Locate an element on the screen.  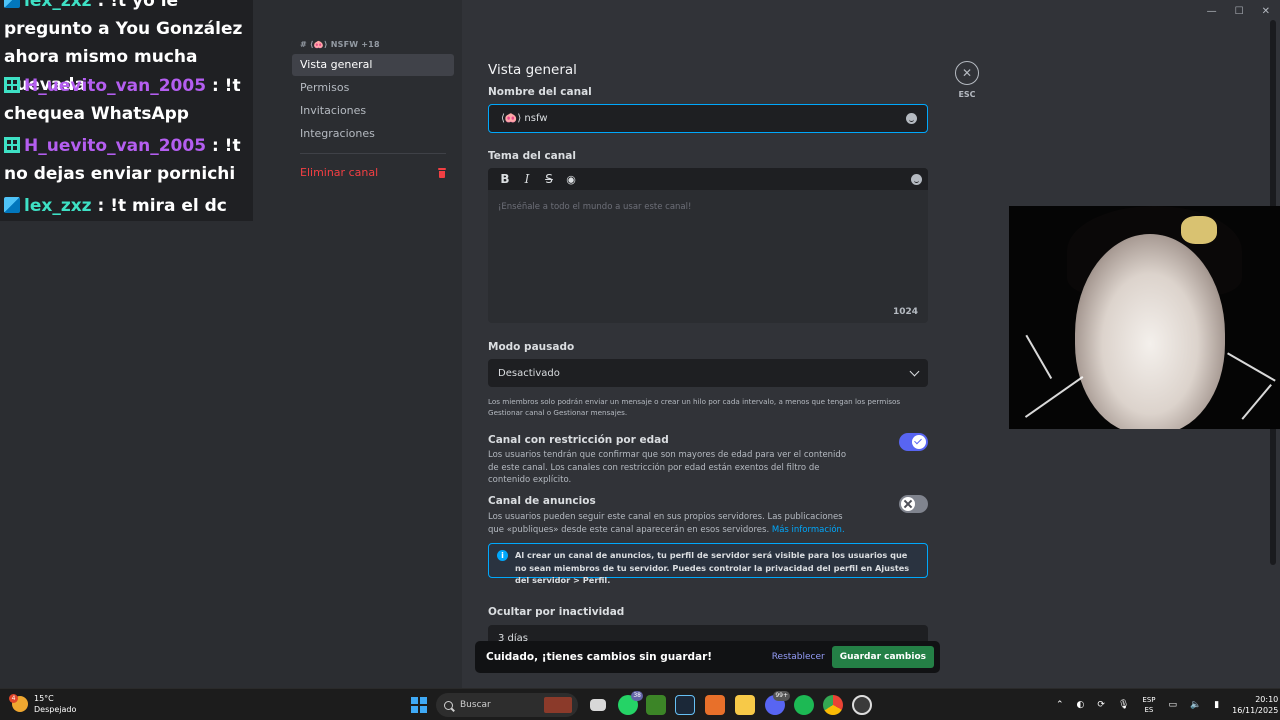
discord-badge: 99+ is located at coordinates (781, 696).